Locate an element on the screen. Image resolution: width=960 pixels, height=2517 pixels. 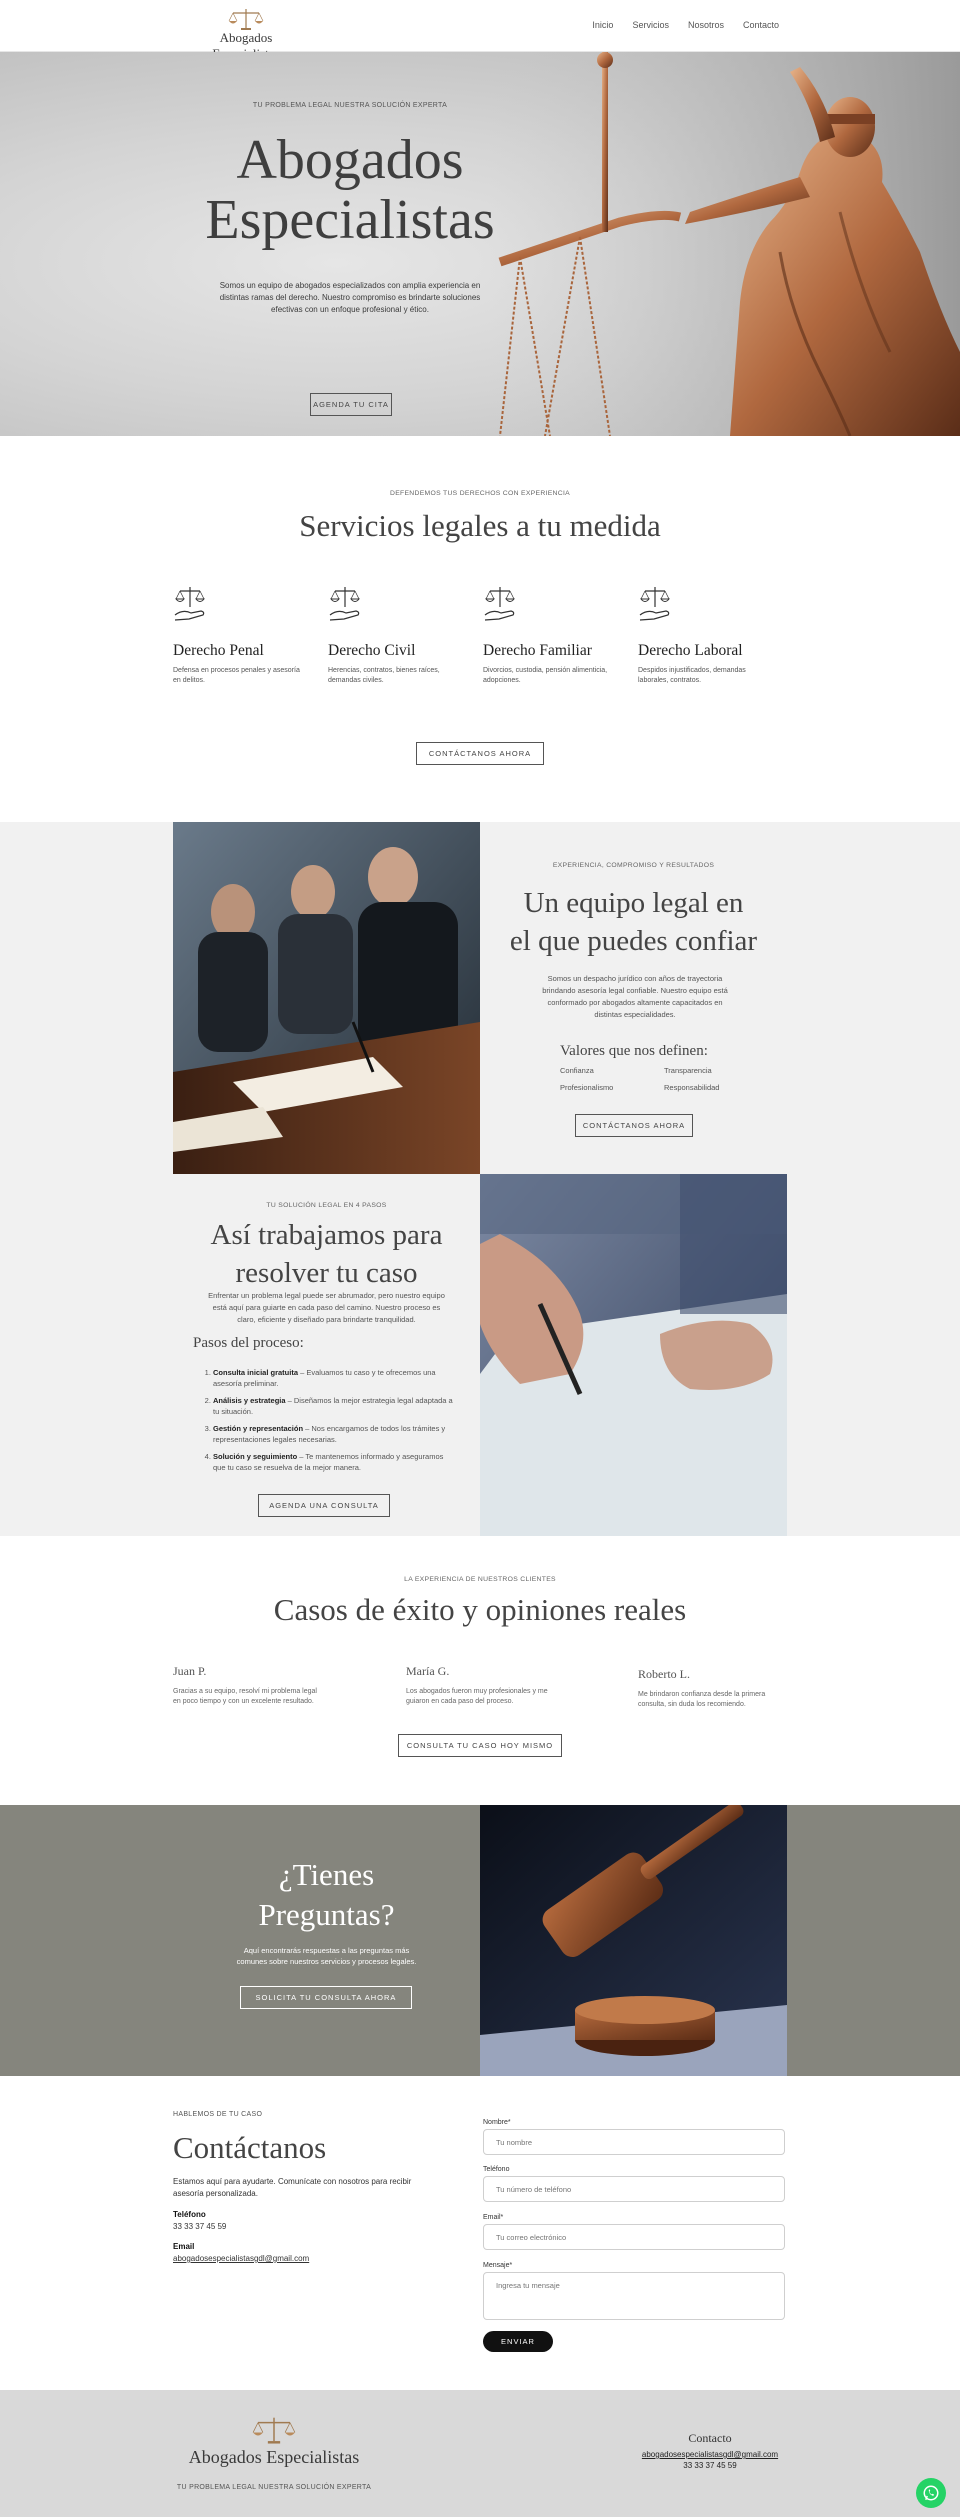
process-title-line2: resolver tu caso is located at coordinates (326, 1273).